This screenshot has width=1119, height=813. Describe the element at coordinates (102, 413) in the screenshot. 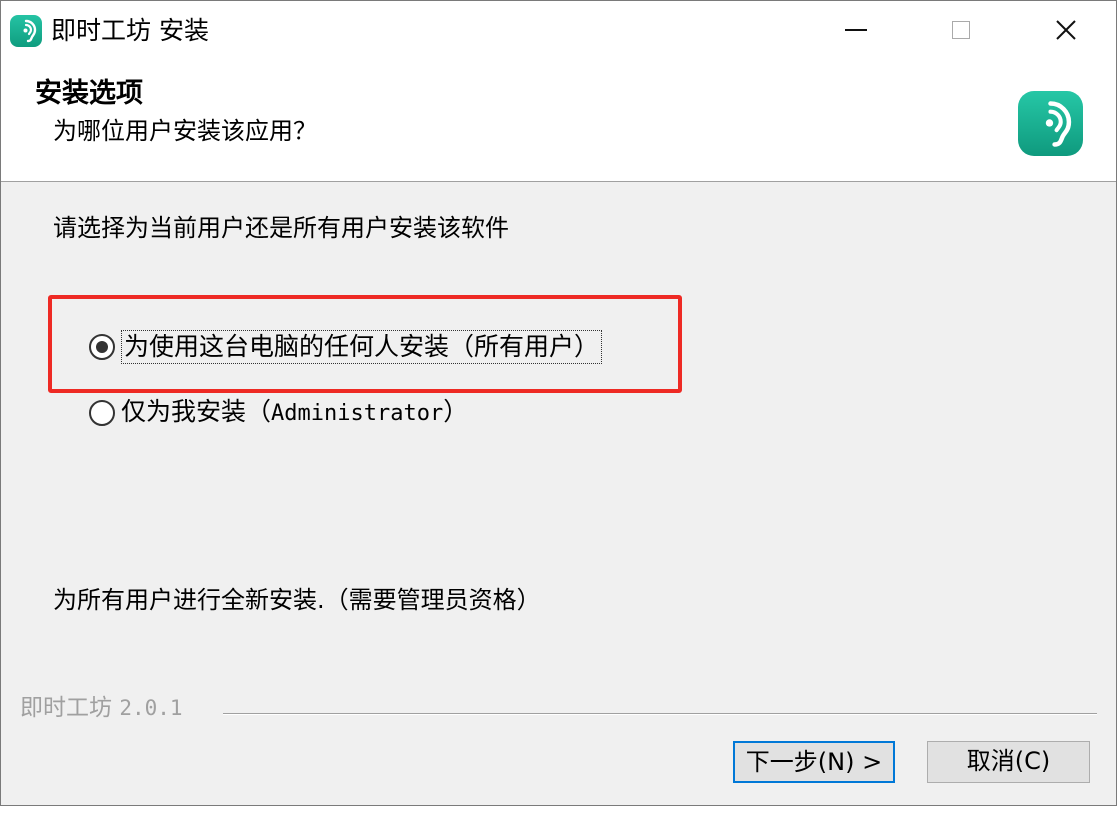

I see `radio-button-unchecked` at that location.